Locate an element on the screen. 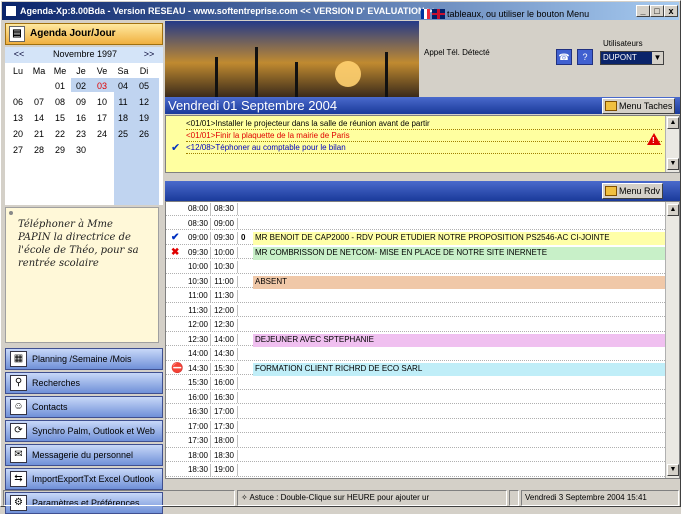 This screenshot has width=681, height=514. start-time: 08:30 is located at coordinates (198, 223).